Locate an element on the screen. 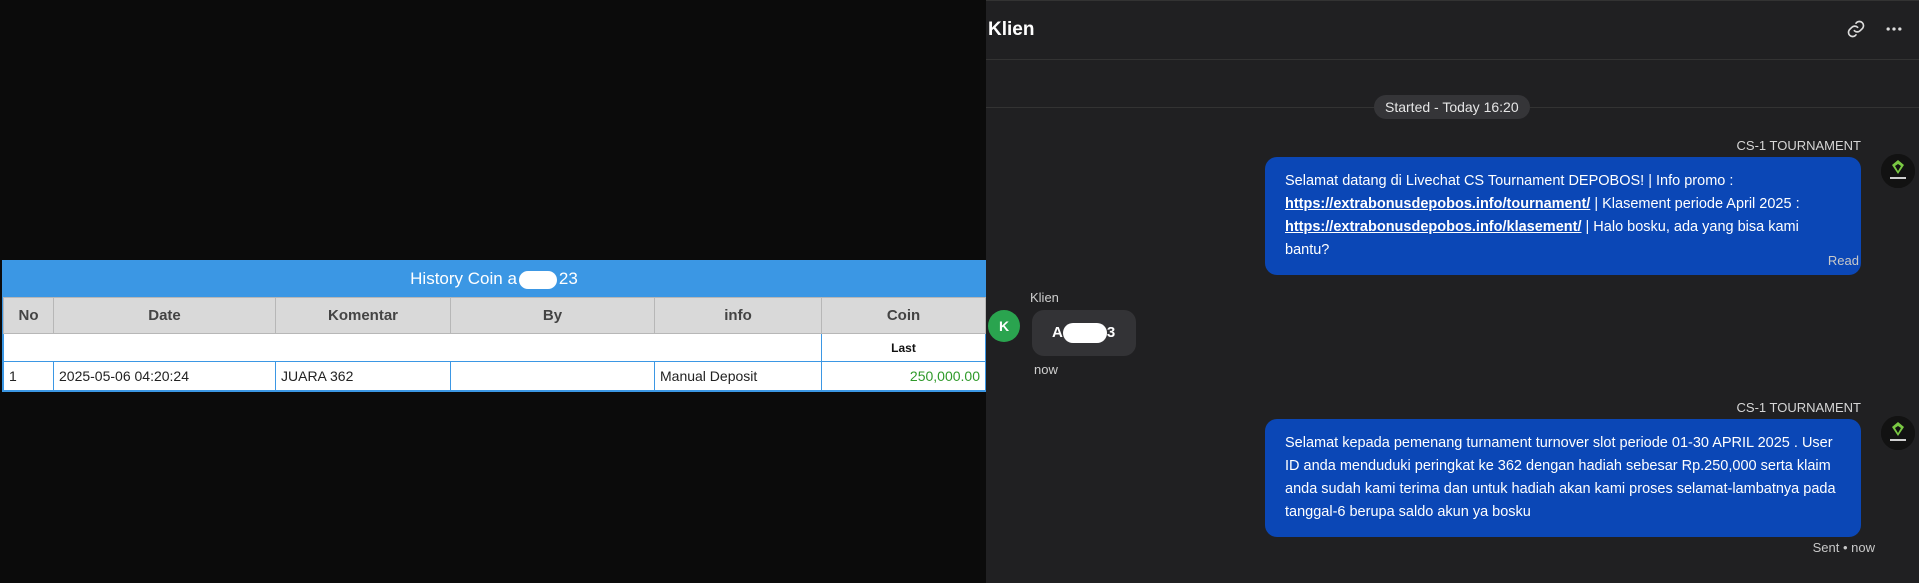  chat-header: Klien is located at coordinates (1452, 30).